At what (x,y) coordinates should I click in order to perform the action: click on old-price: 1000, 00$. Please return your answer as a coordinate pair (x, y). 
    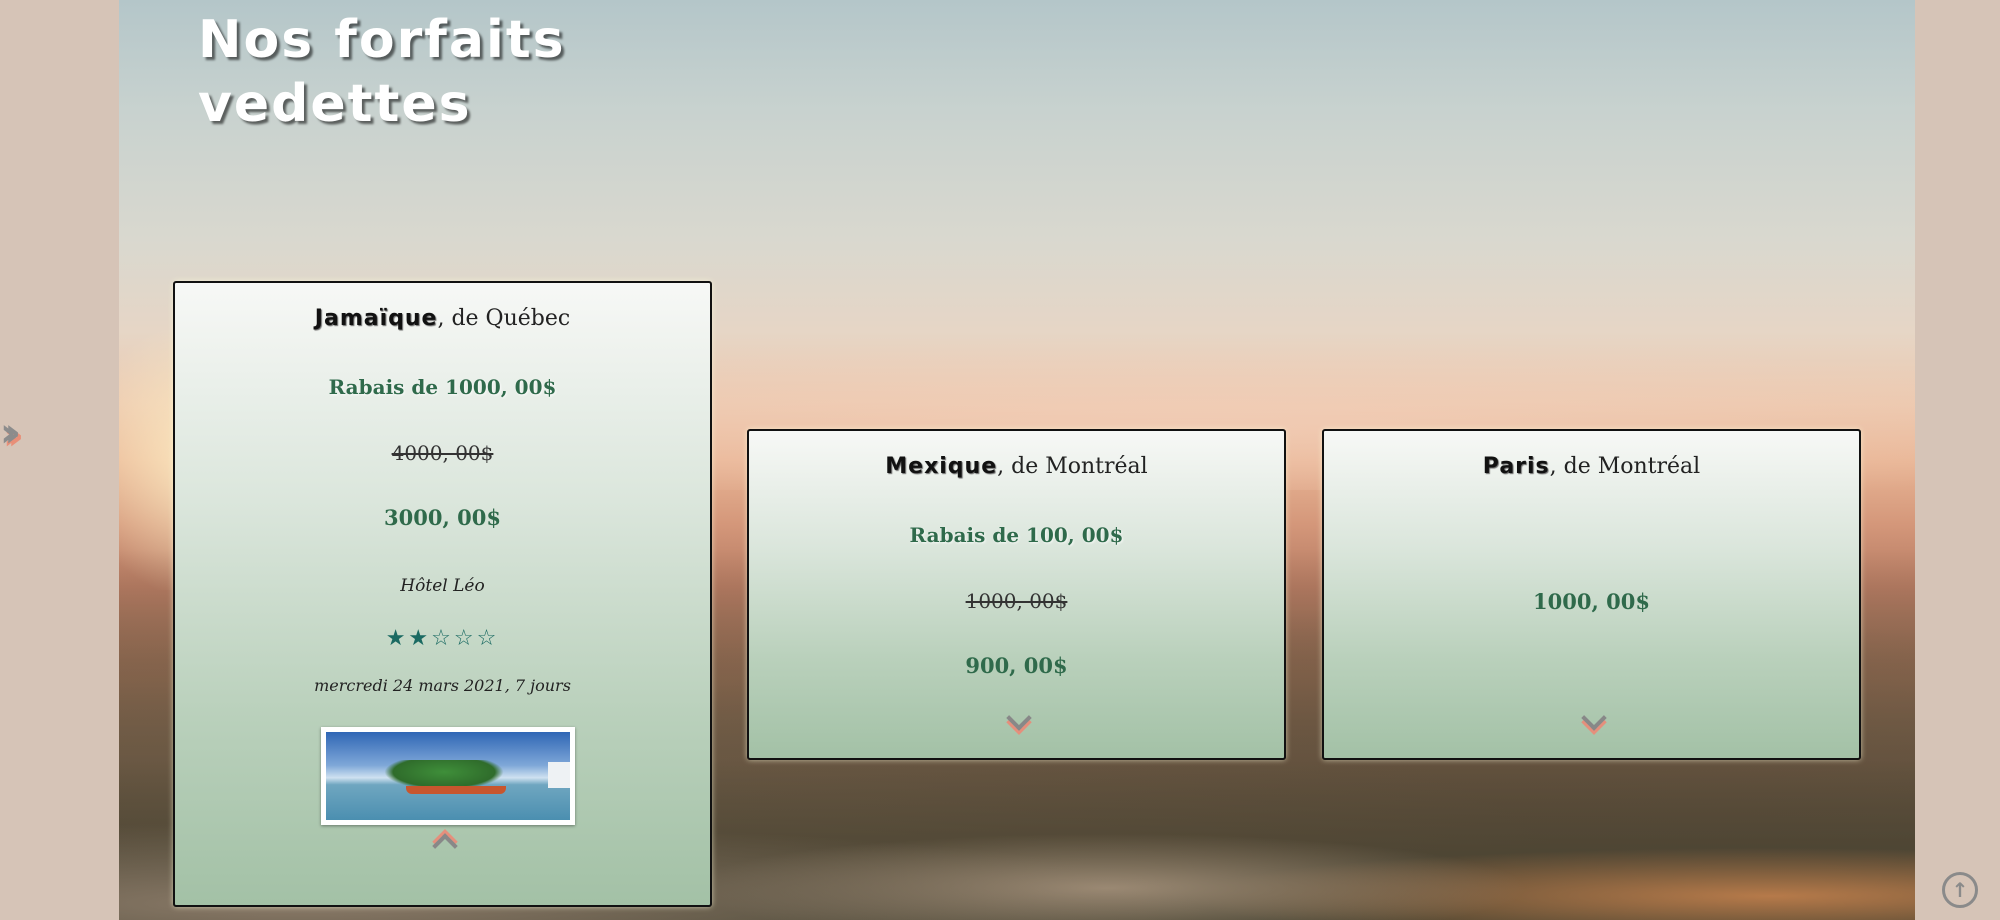
    Looking at the image, I should click on (1016, 601).